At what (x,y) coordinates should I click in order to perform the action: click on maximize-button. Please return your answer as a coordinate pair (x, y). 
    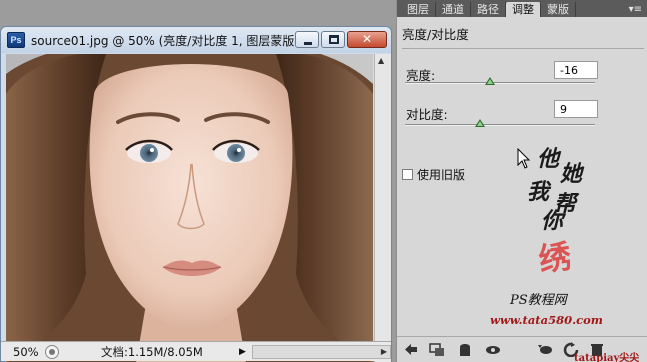
    Looking at the image, I should click on (333, 39).